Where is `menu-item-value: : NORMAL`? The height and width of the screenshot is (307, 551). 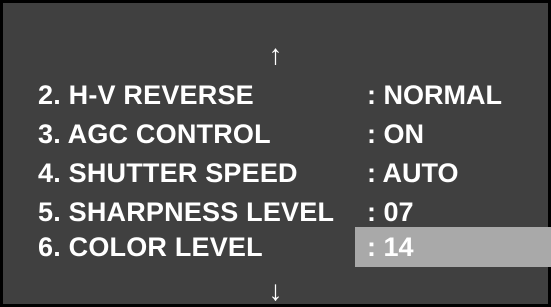 menu-item-value: : NORMAL is located at coordinates (434, 95).